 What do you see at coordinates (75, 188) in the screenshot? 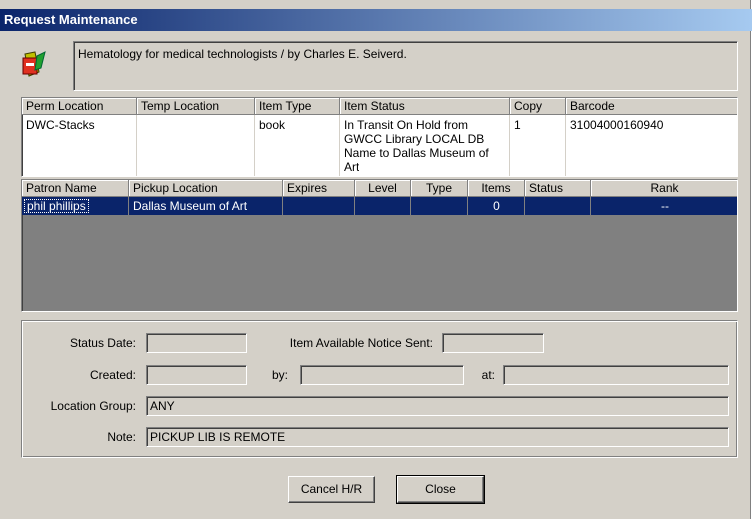
I see `col-header-patron-name: Patron Name` at bounding box center [75, 188].